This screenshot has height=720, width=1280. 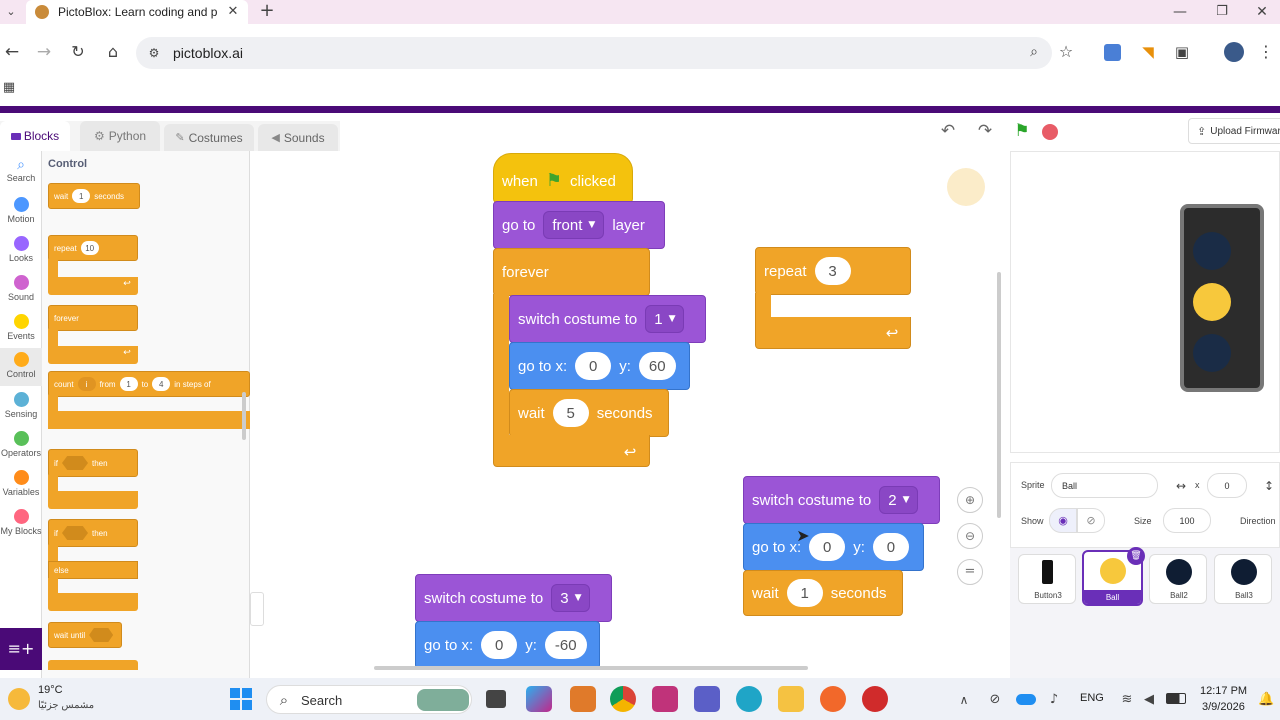 I want to click on x-position-input: 0, so click(x=1227, y=485).